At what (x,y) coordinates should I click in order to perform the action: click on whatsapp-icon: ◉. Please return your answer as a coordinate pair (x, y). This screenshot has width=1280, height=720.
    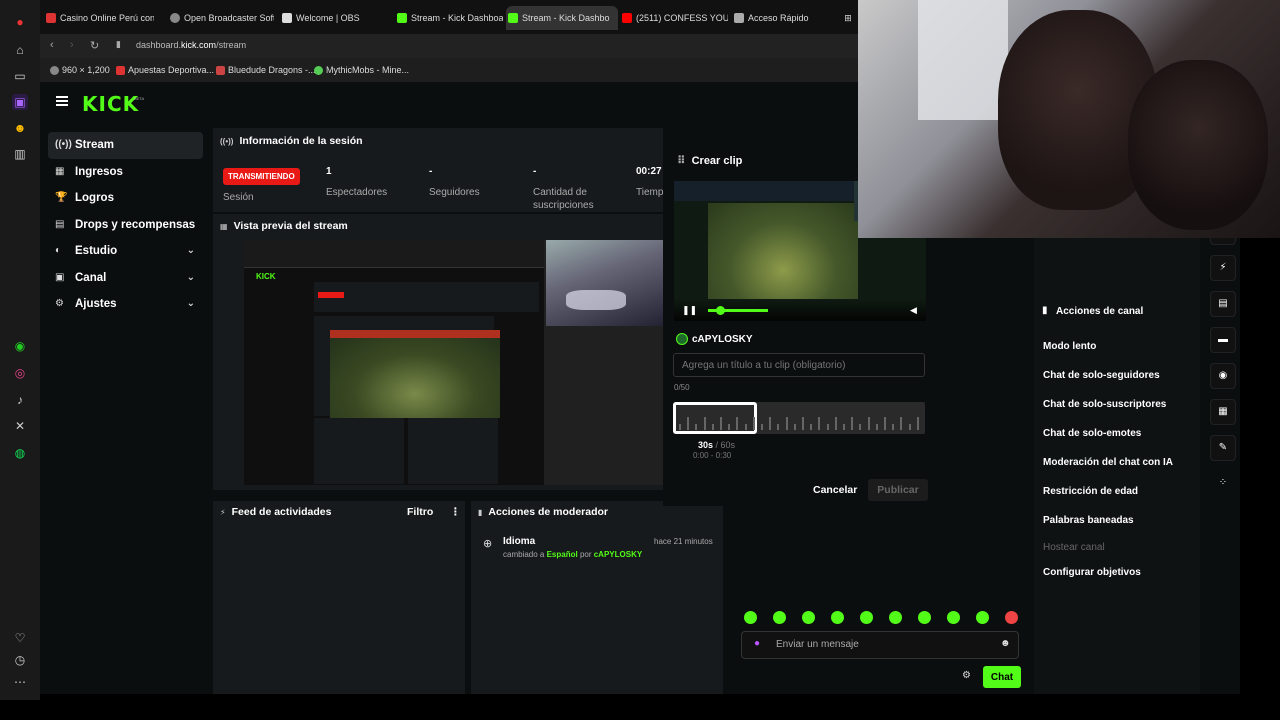
    Looking at the image, I should click on (20, 346).